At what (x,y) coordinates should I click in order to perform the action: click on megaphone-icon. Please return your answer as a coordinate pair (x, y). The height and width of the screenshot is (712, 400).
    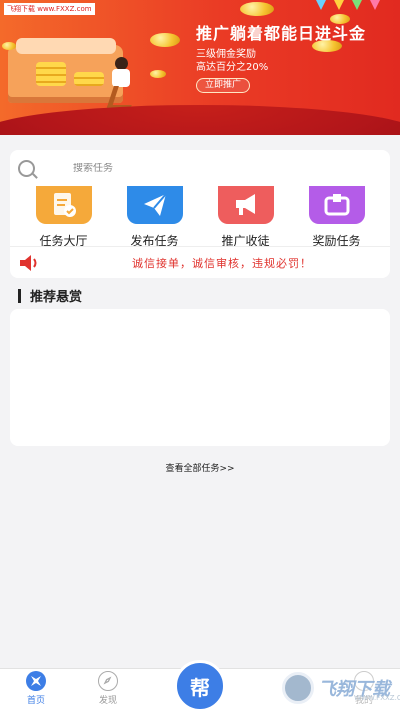
    Looking at the image, I should click on (245, 205).